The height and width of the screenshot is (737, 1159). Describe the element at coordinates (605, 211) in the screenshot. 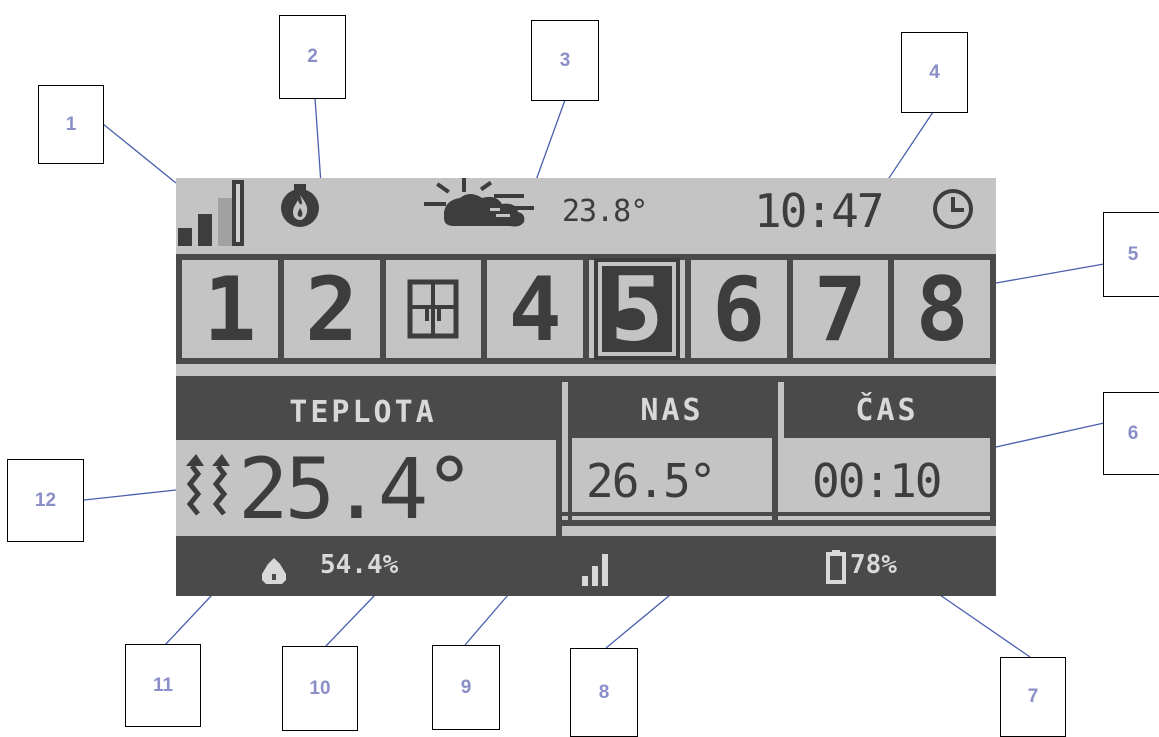

I see `outdoor-temperature: 23.8°` at that location.